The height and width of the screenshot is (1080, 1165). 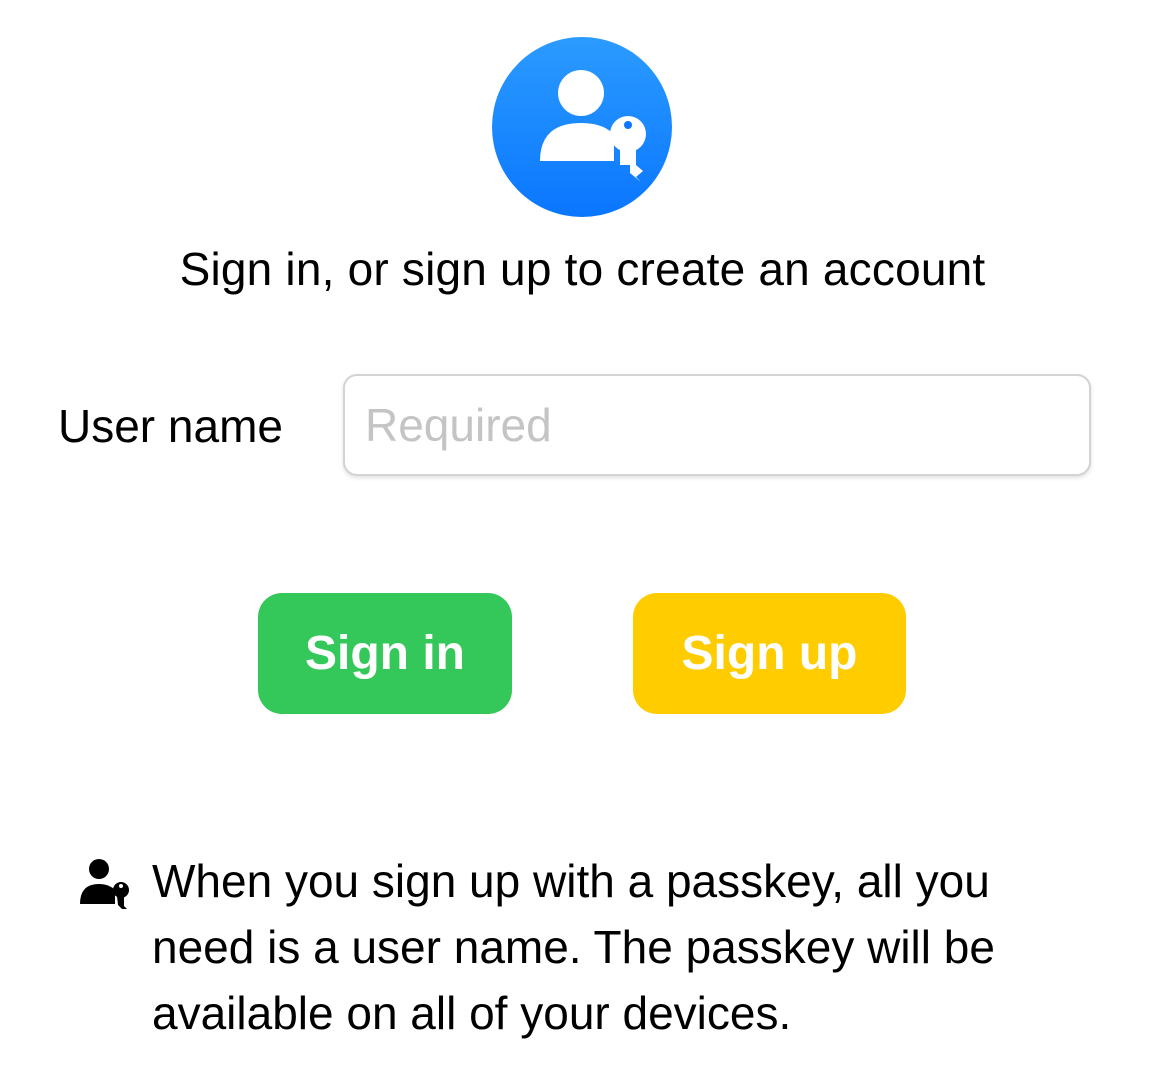 I want to click on page-title: Sign in, or sign up to create an account, so click(x=582, y=269).